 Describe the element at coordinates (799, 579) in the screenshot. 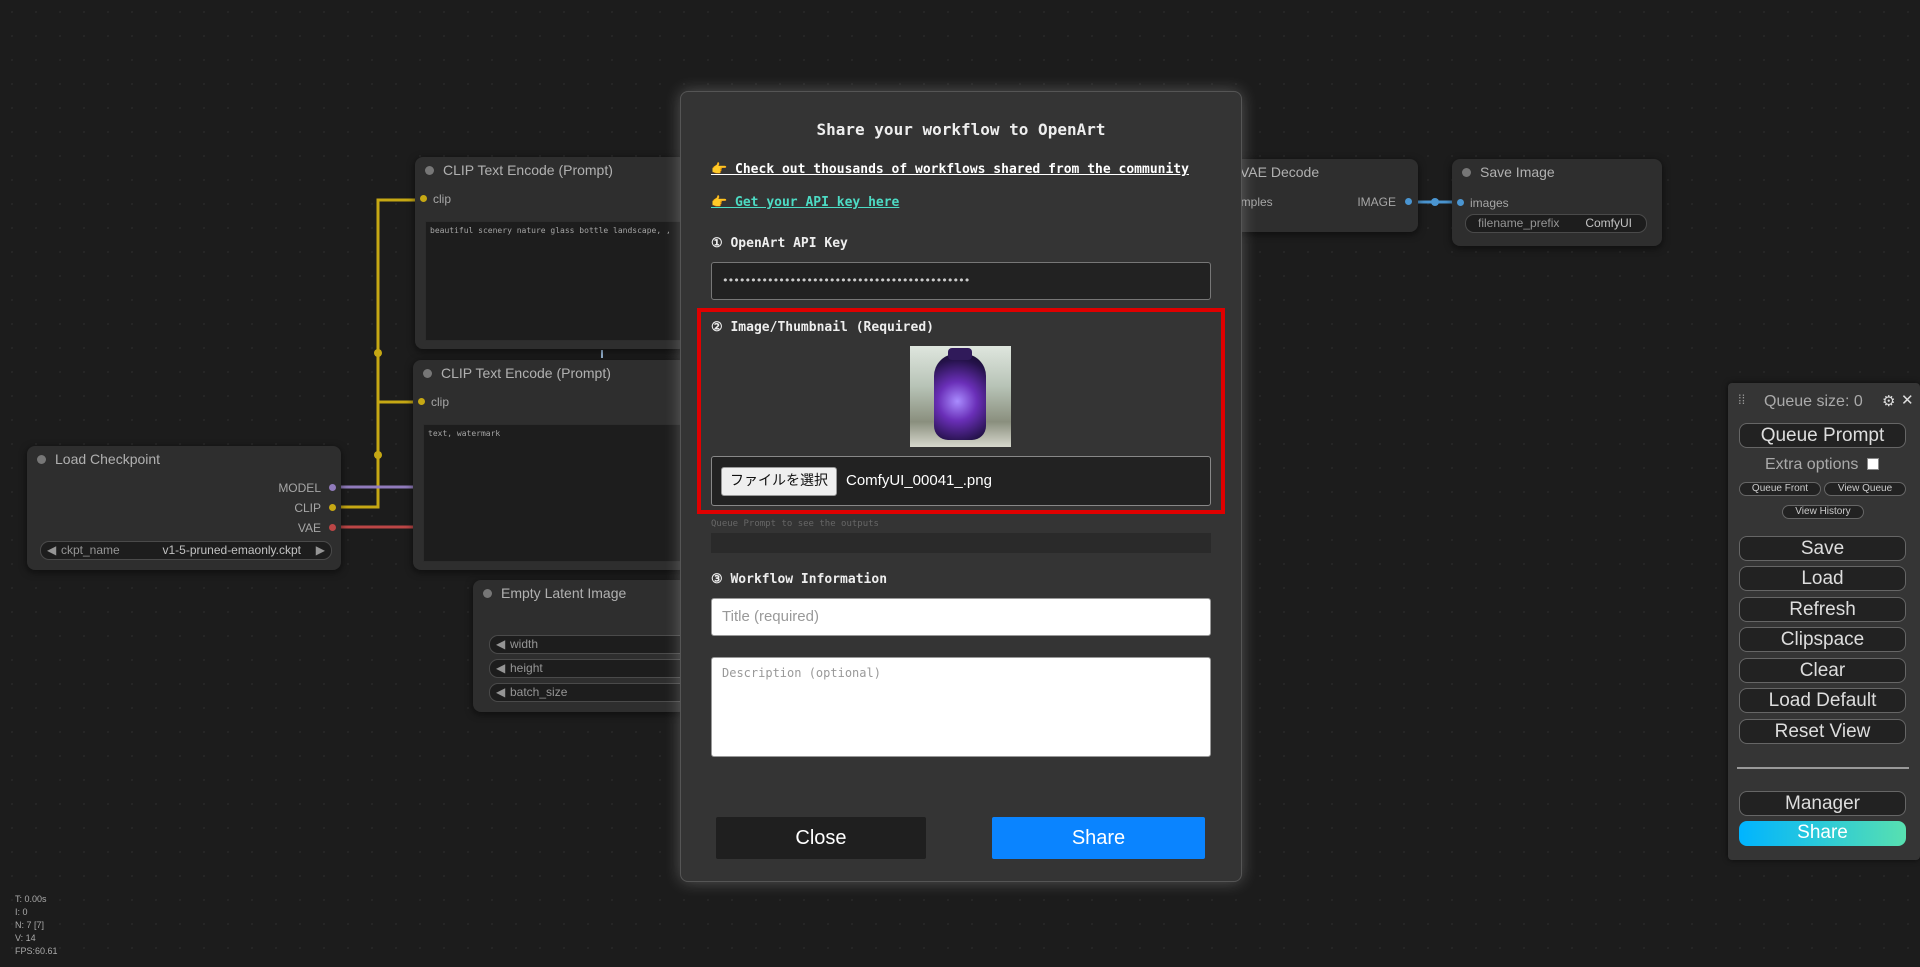

I see `workflow-info-label: ③ Workflow Information` at that location.